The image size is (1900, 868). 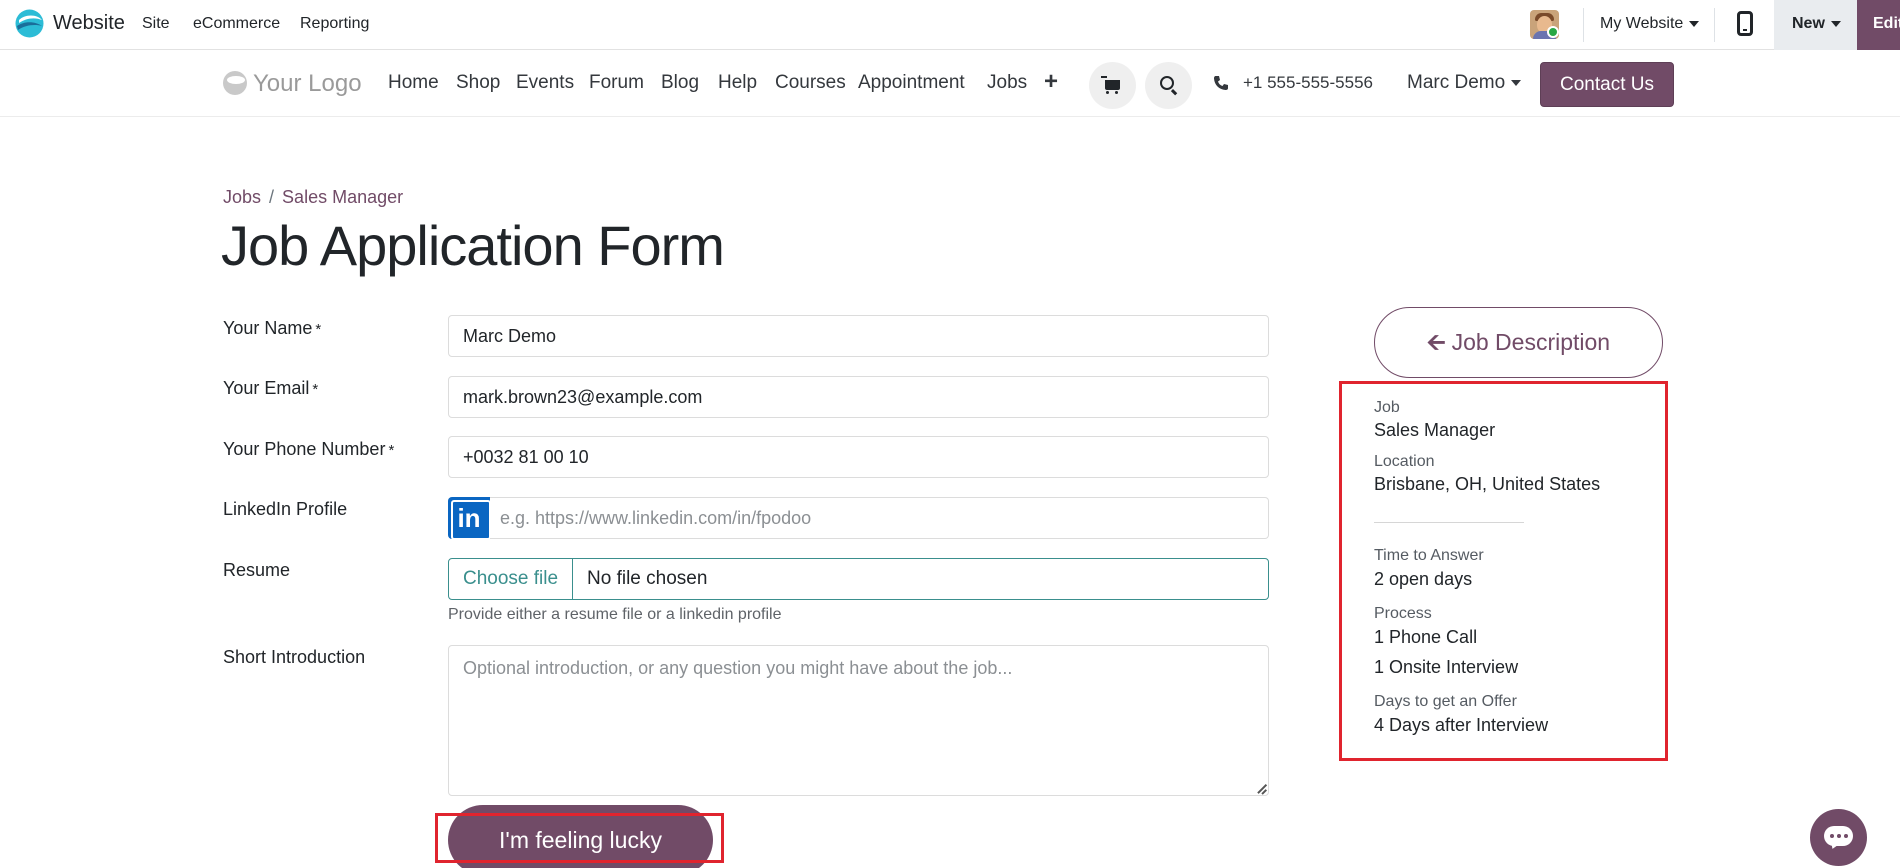 I want to click on name-label: Your Name *, so click(x=272, y=328).